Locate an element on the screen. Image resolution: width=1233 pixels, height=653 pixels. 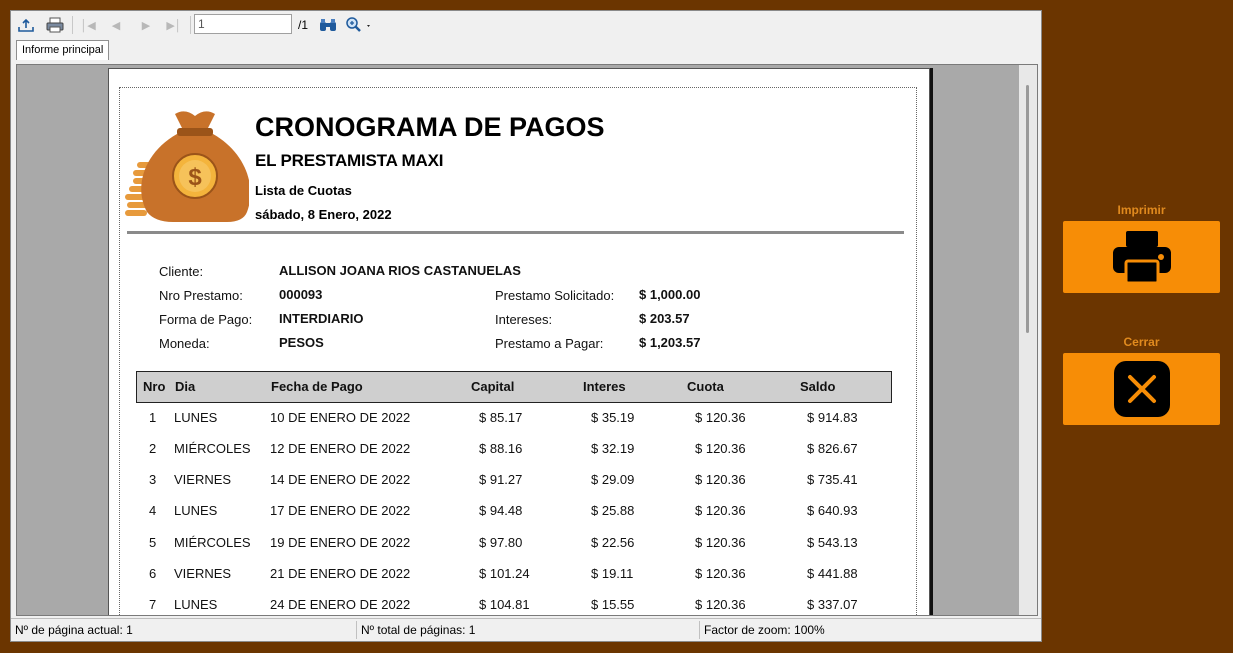
loan-number-label: Nro Prestamo: is located at coordinates (201, 295).